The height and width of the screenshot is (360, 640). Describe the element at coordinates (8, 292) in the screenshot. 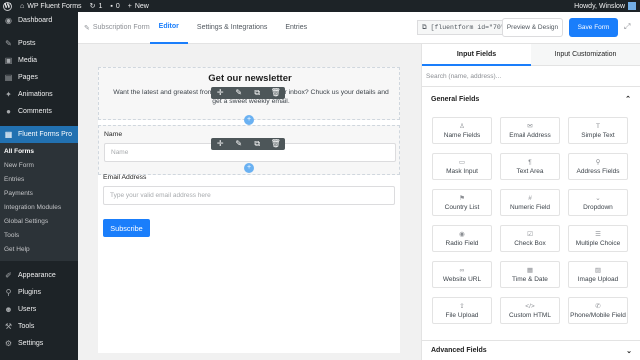

I see `plug-icon: ⚲` at that location.